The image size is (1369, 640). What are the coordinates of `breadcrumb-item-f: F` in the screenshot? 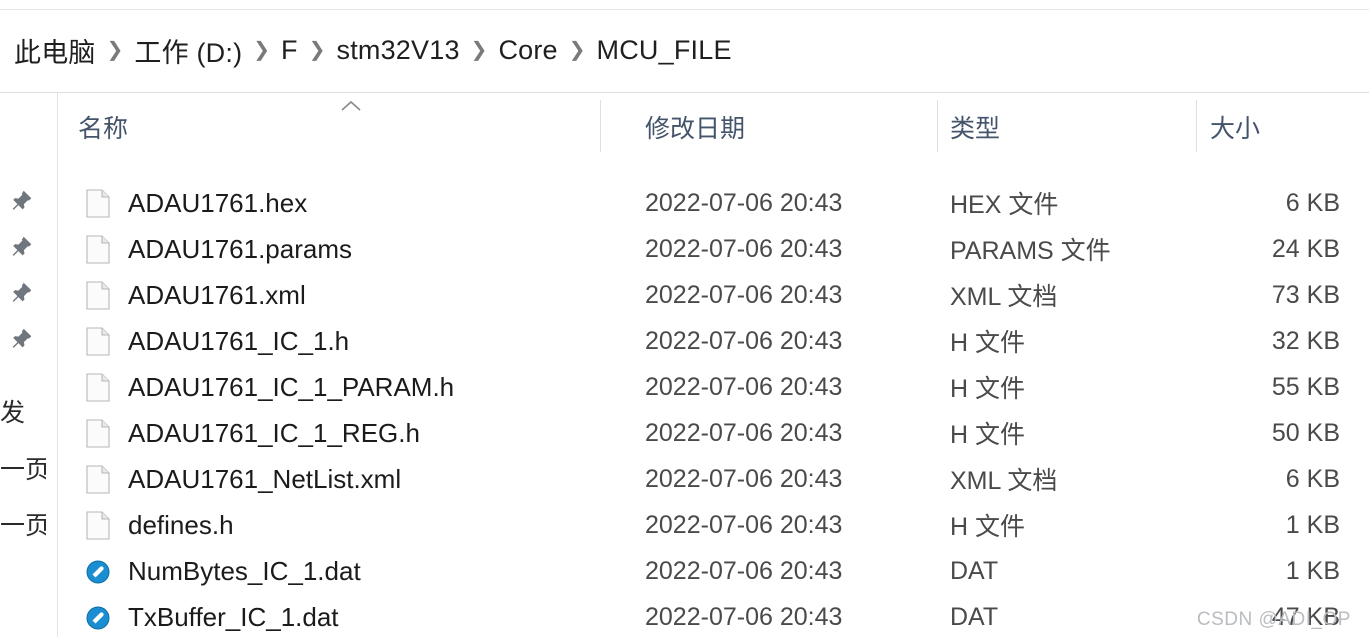 It's located at (289, 50).